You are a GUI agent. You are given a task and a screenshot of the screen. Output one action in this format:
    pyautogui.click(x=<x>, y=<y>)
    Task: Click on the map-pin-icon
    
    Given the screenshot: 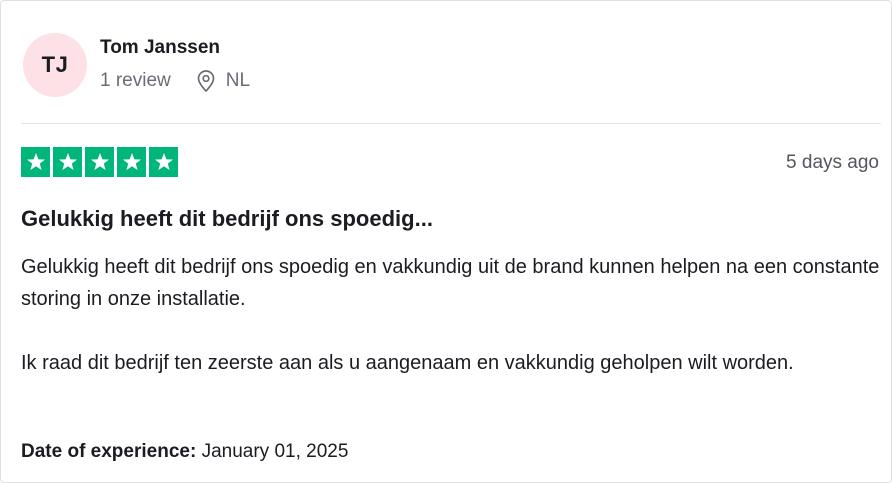 What is the action you would take?
    pyautogui.click(x=206, y=81)
    